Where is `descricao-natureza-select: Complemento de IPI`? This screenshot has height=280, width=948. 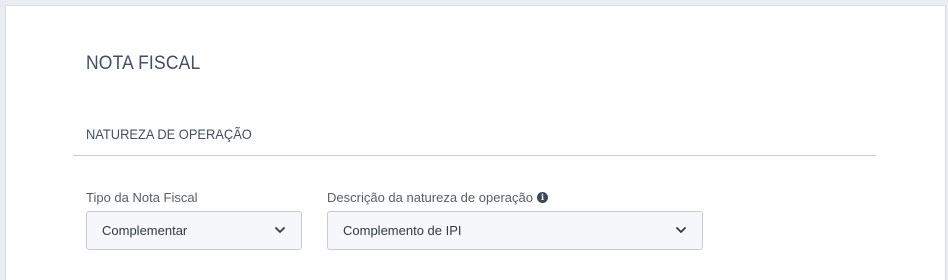 descricao-natureza-select: Complemento de IPI is located at coordinates (515, 230).